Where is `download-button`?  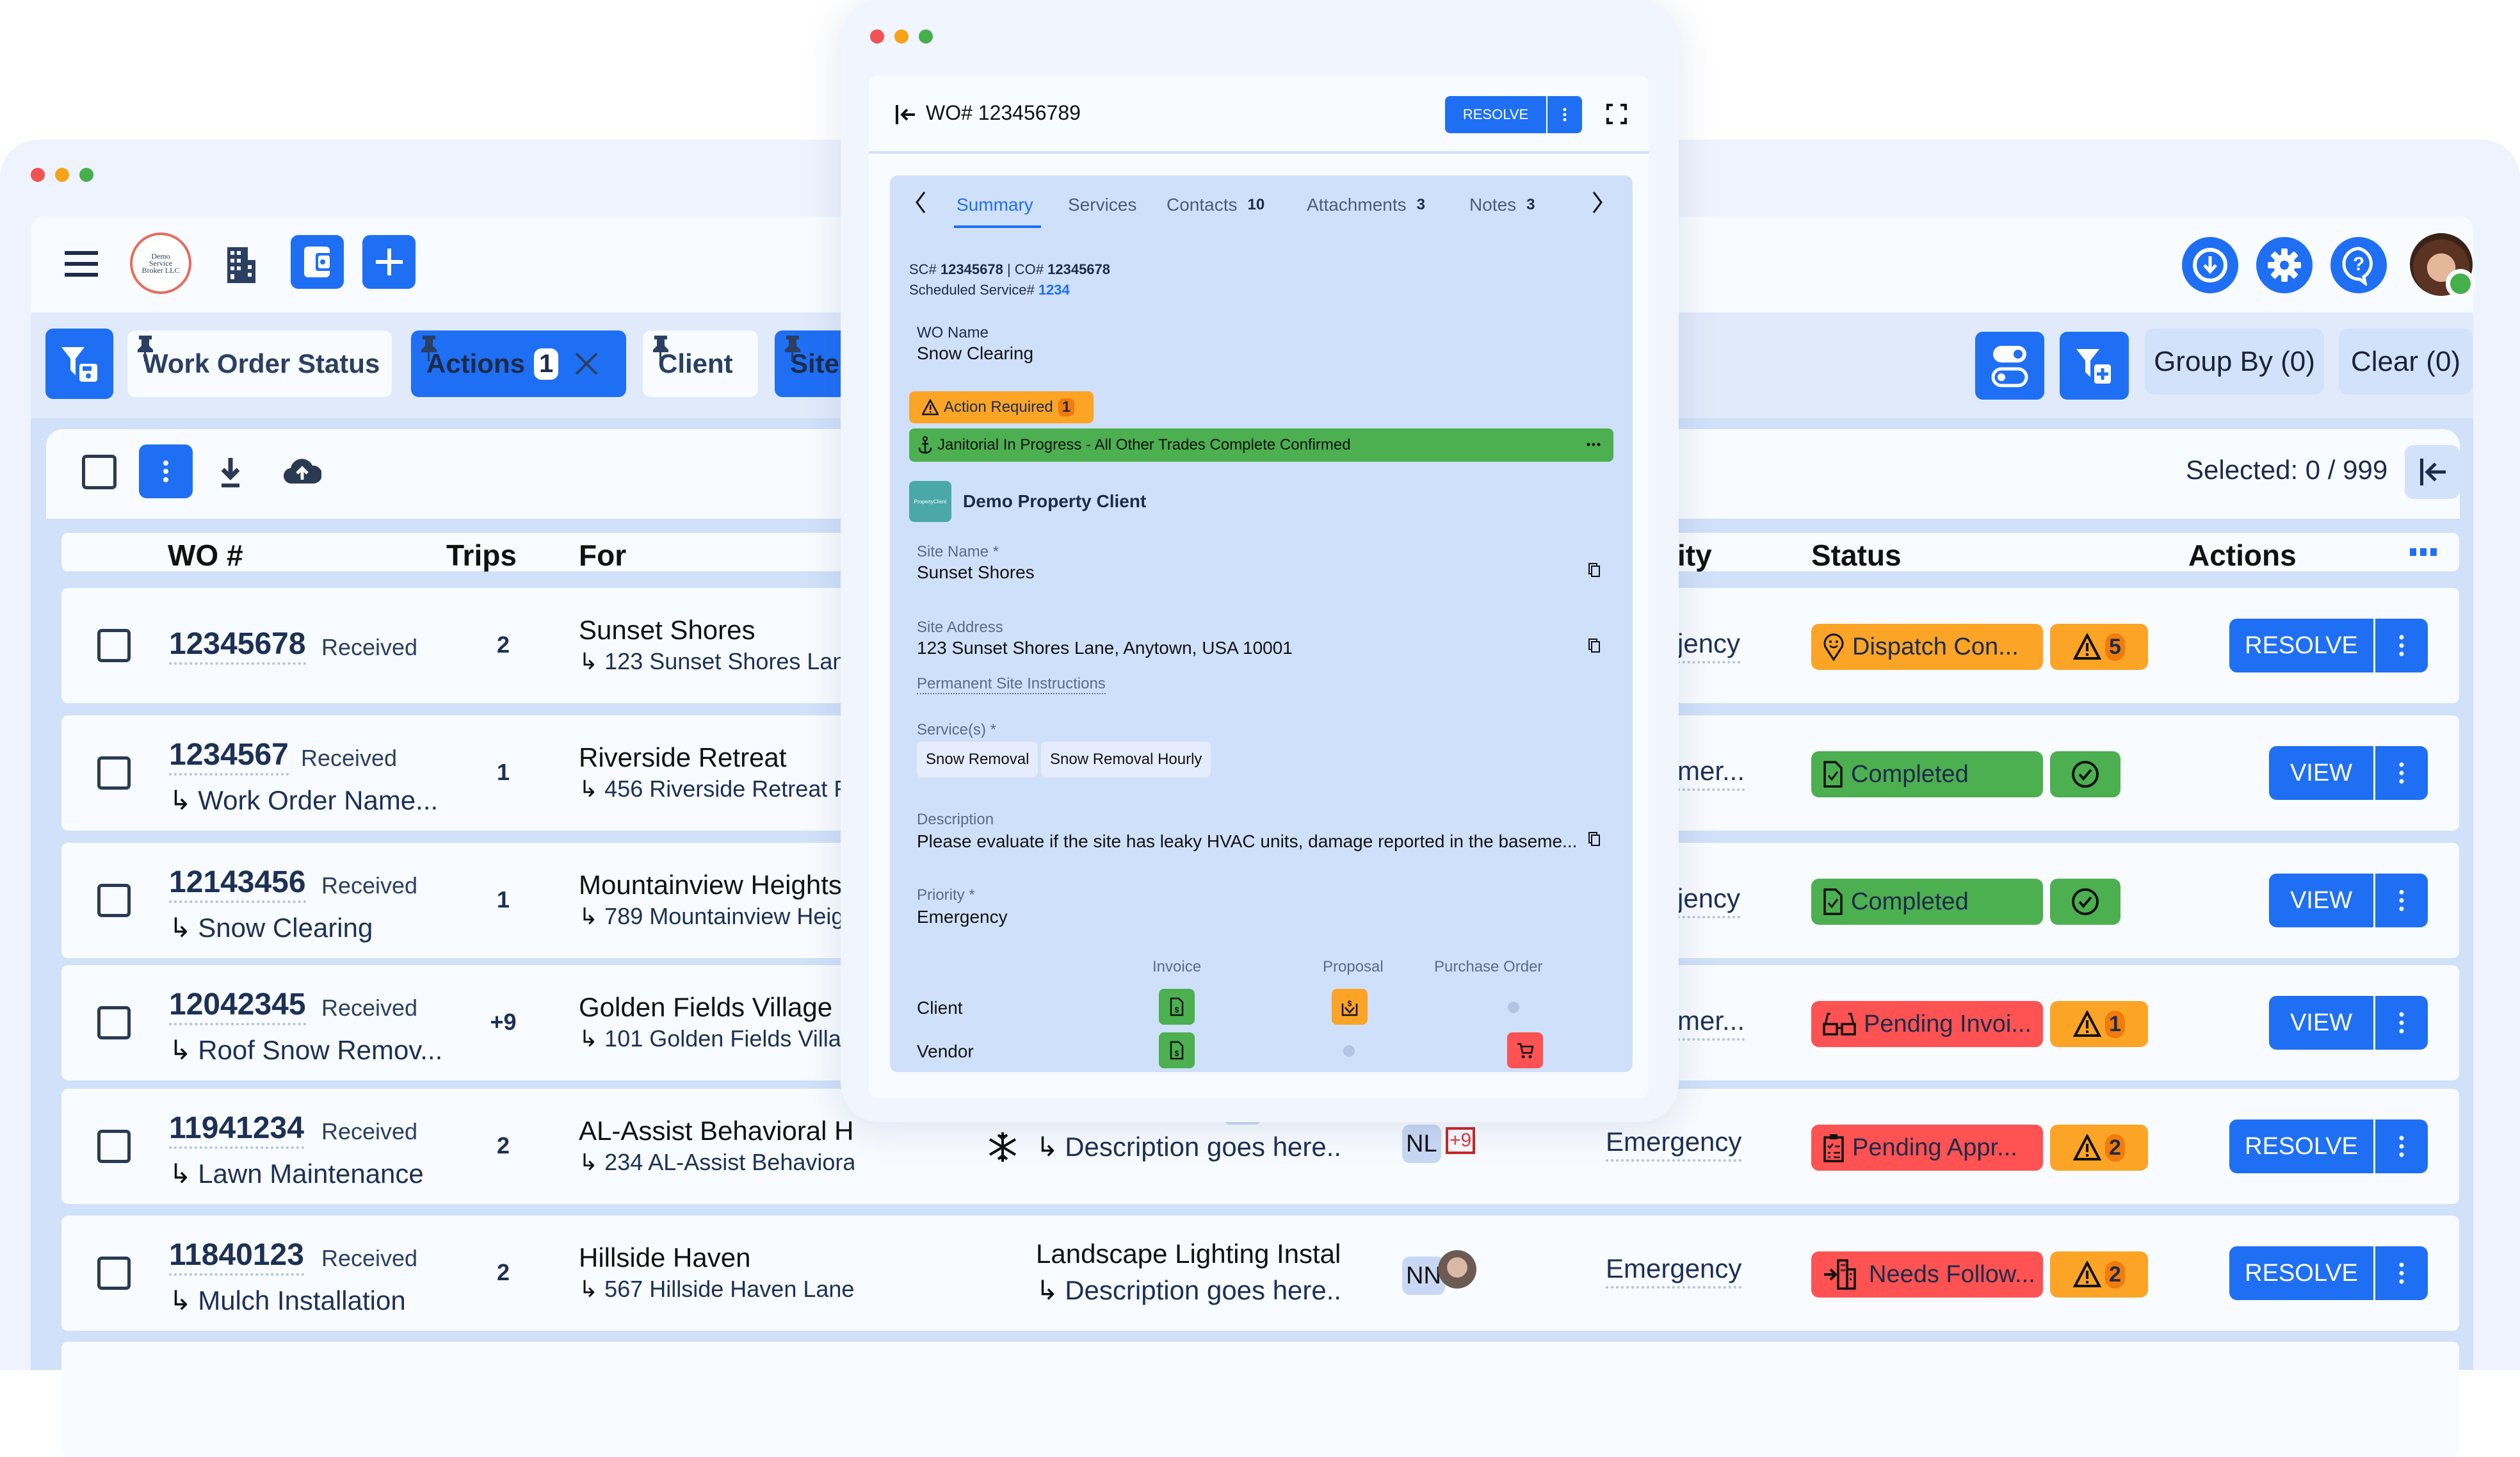
download-button is located at coordinates (2210, 265).